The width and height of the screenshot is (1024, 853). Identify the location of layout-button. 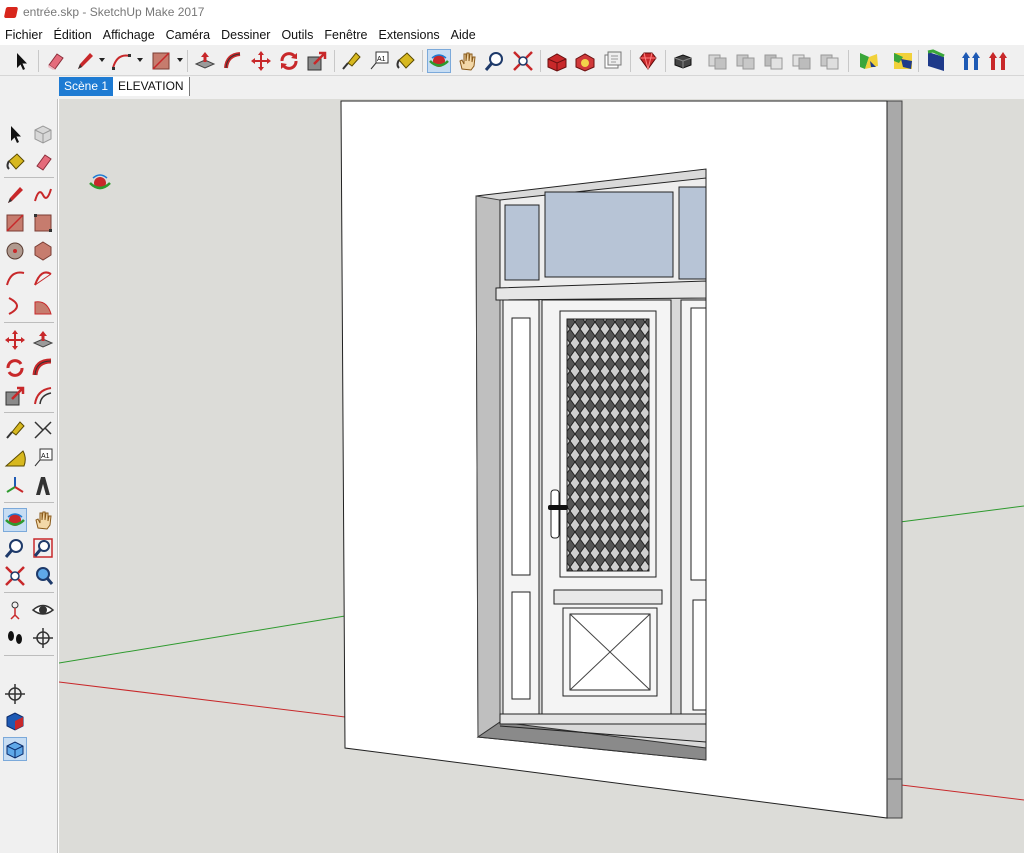
(613, 61).